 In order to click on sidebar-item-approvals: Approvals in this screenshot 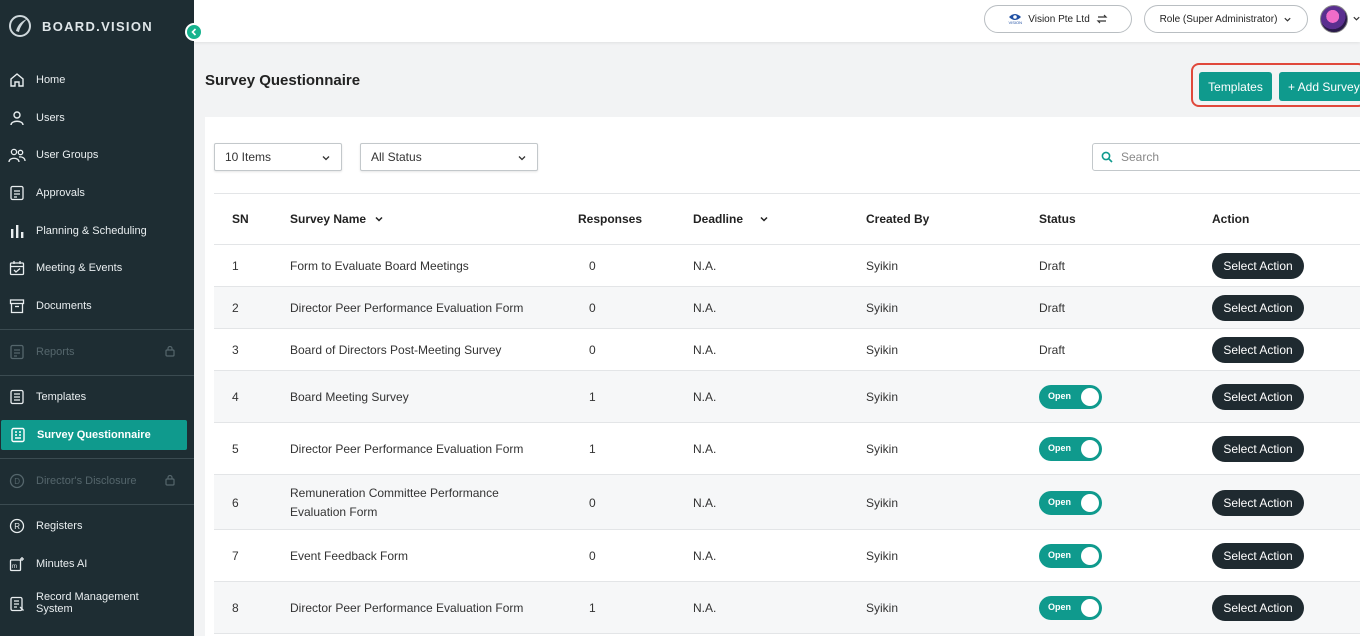, I will do `click(97, 193)`.